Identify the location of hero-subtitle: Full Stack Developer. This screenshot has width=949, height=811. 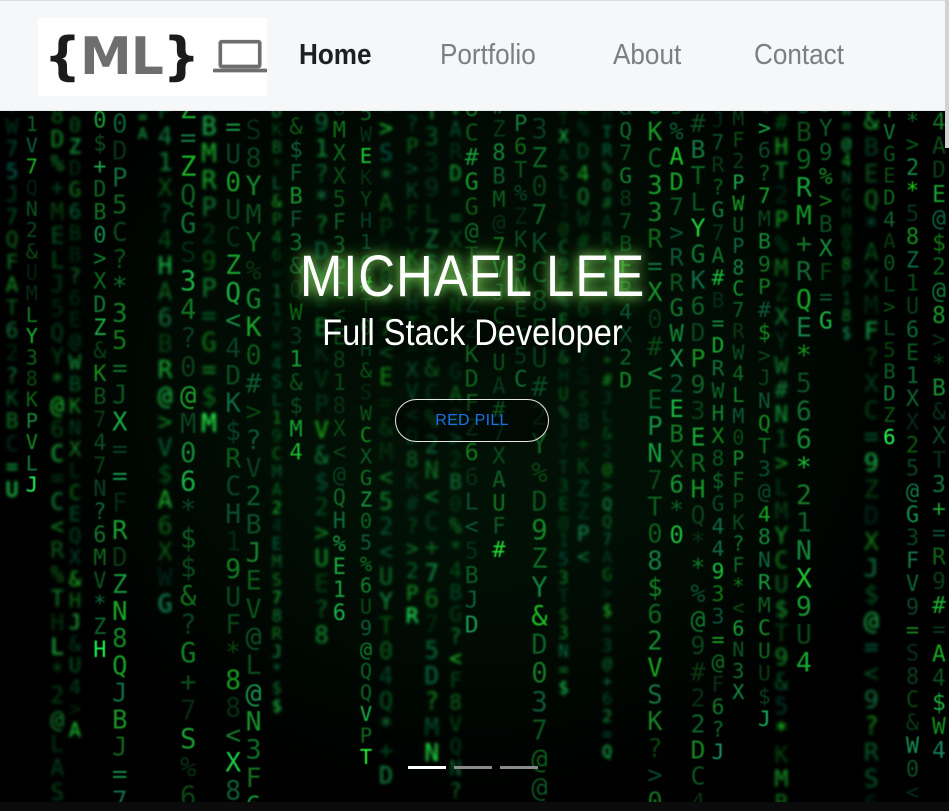
(472, 332).